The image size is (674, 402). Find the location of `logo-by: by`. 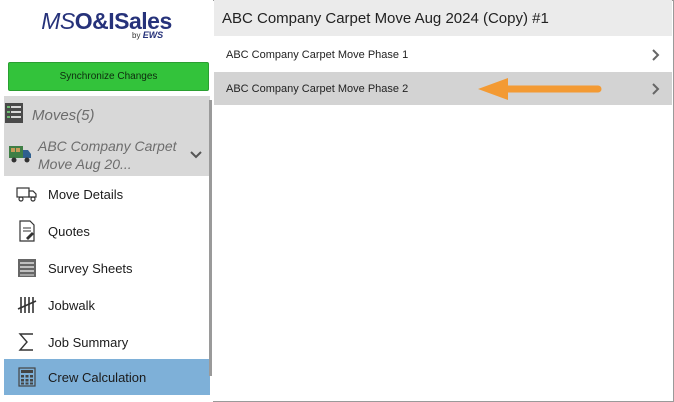

logo-by: by is located at coordinates (136, 35).